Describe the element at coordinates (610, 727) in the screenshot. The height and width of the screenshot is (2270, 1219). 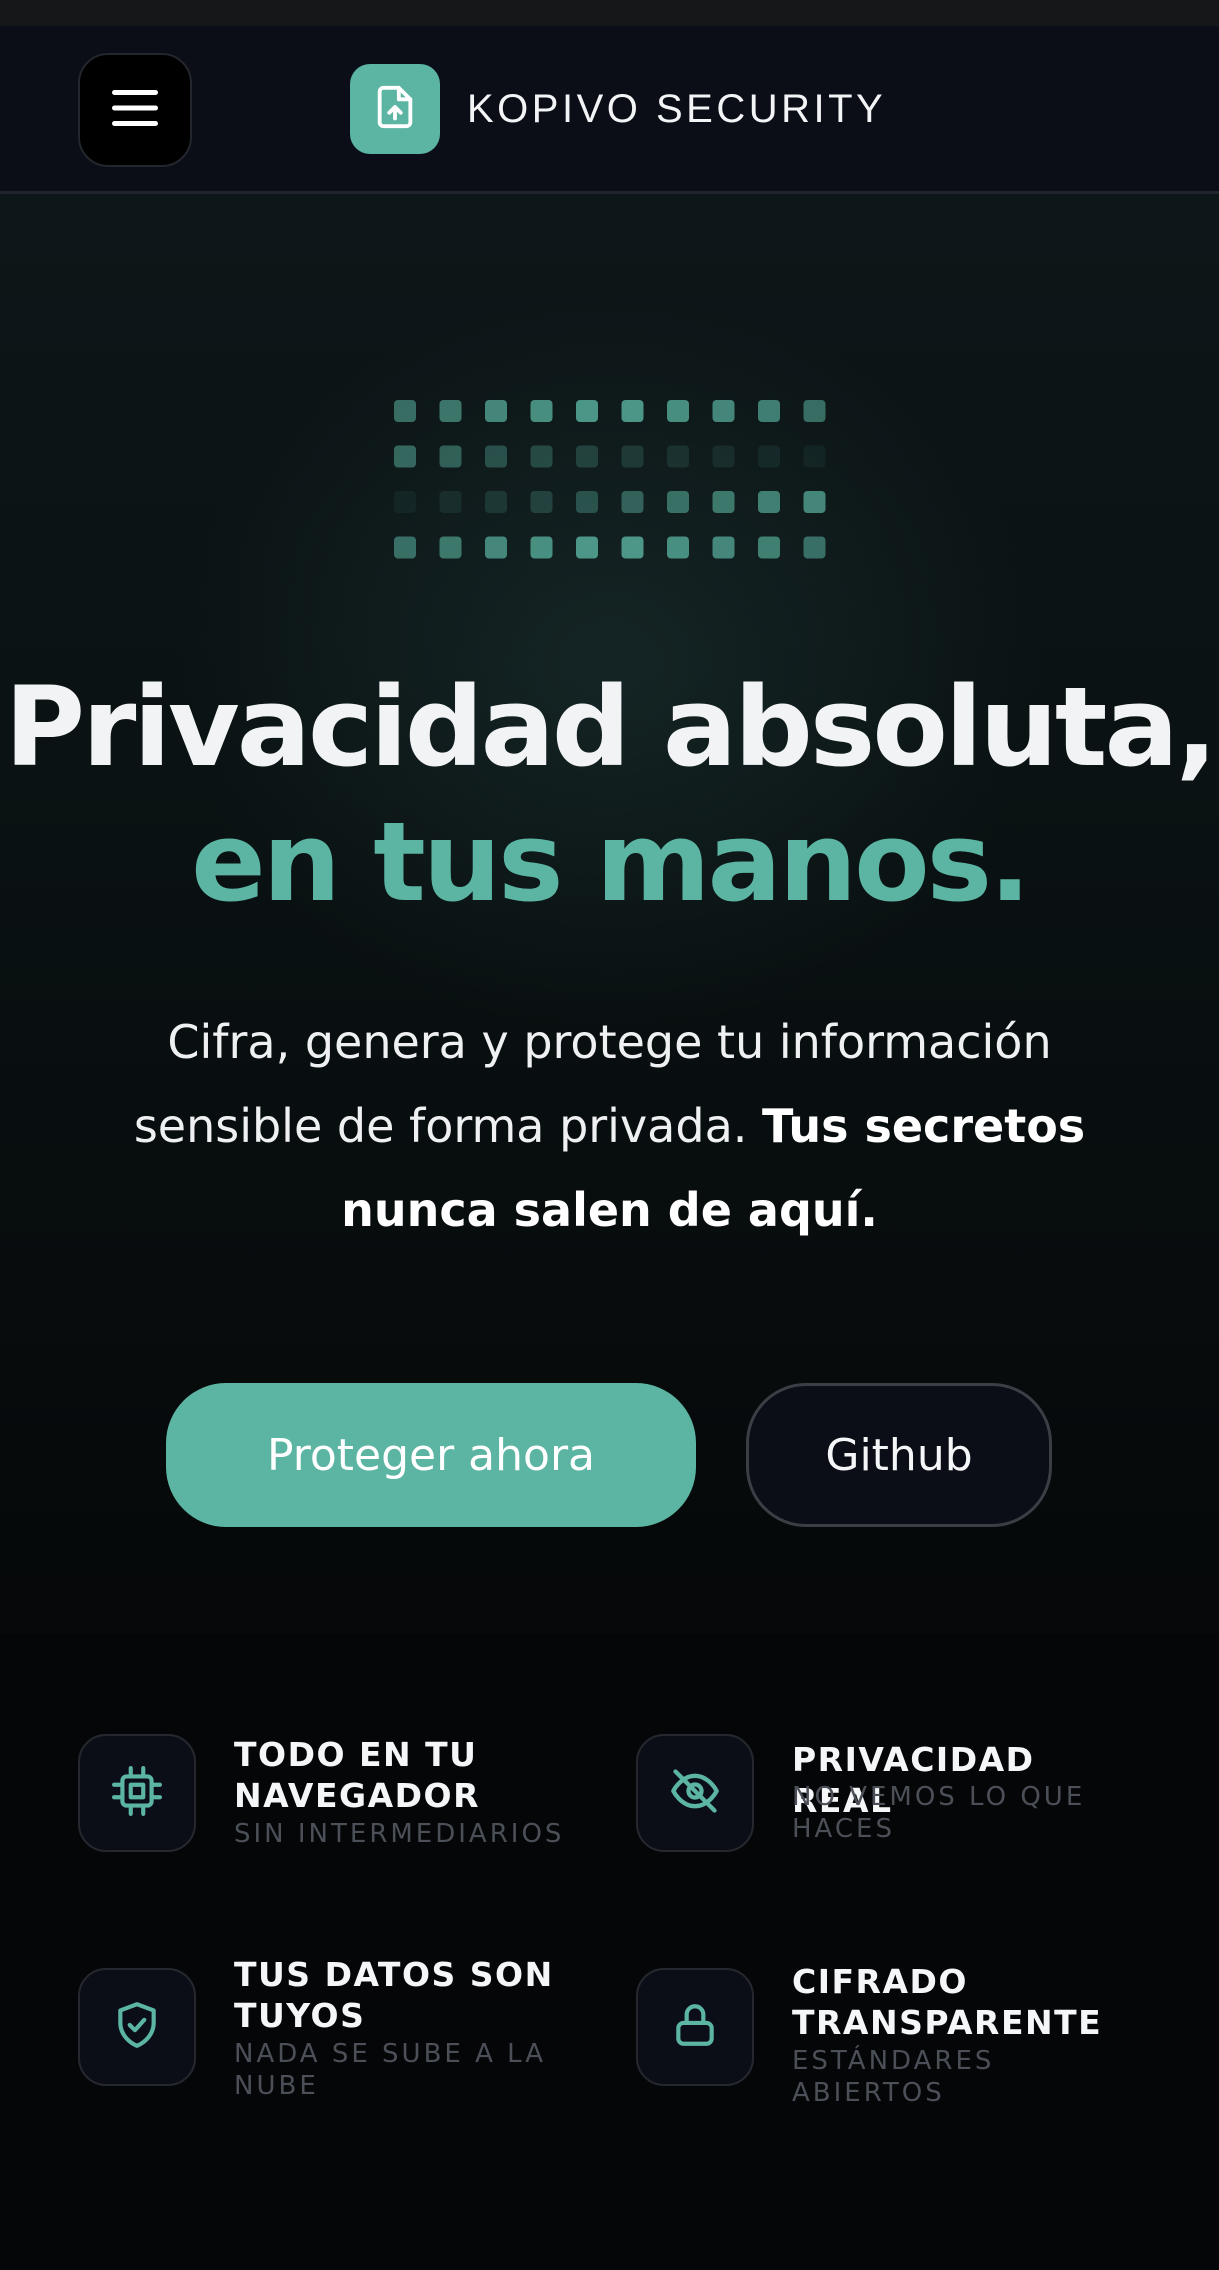
I see `hero-title-line1: Privacidad absoluta,` at that location.